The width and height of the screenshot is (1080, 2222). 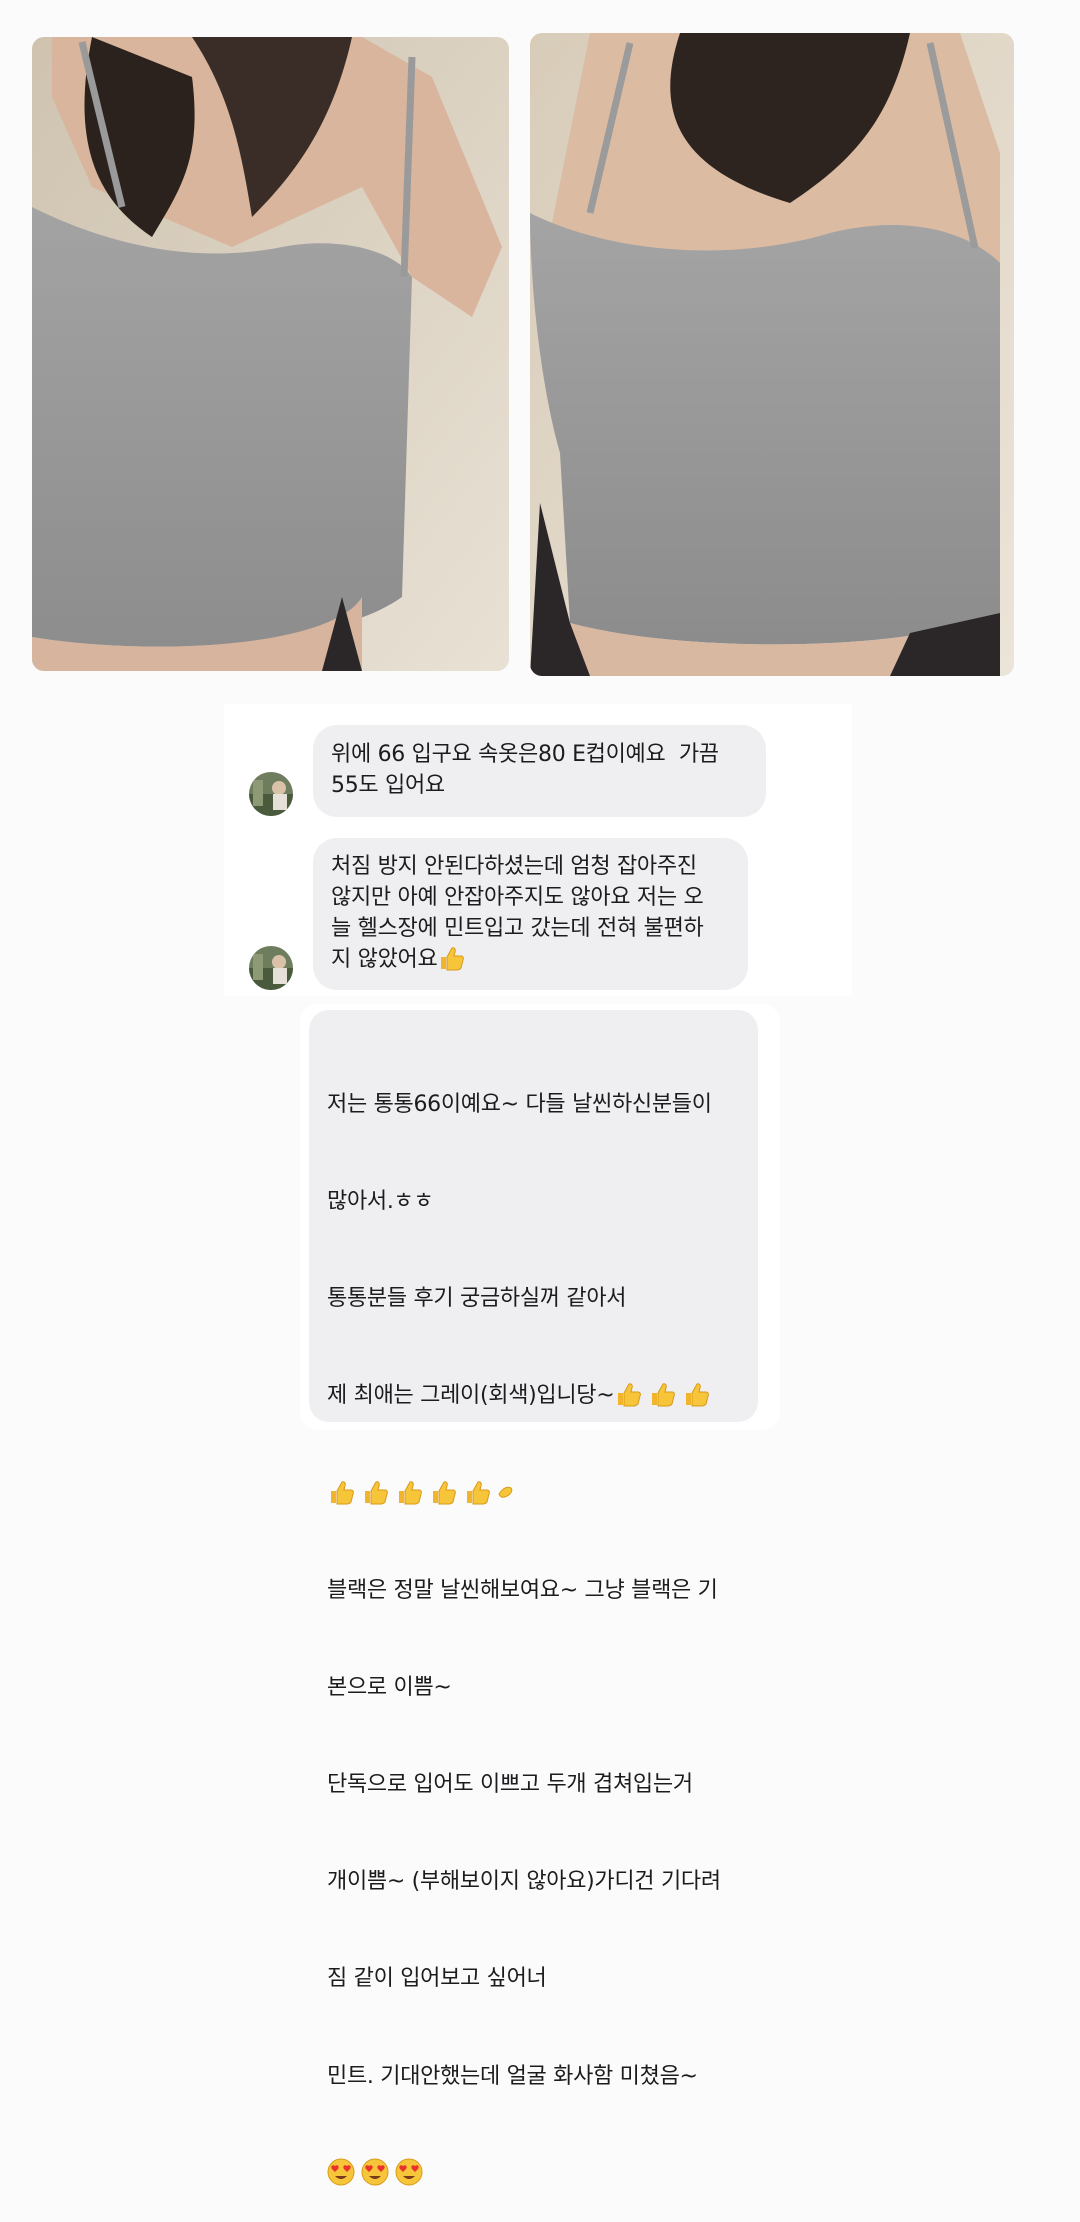 What do you see at coordinates (471, 1396) in the screenshot?
I see `review-line-text: 제 최애는 그레이(회색)입니당~` at bounding box center [471, 1396].